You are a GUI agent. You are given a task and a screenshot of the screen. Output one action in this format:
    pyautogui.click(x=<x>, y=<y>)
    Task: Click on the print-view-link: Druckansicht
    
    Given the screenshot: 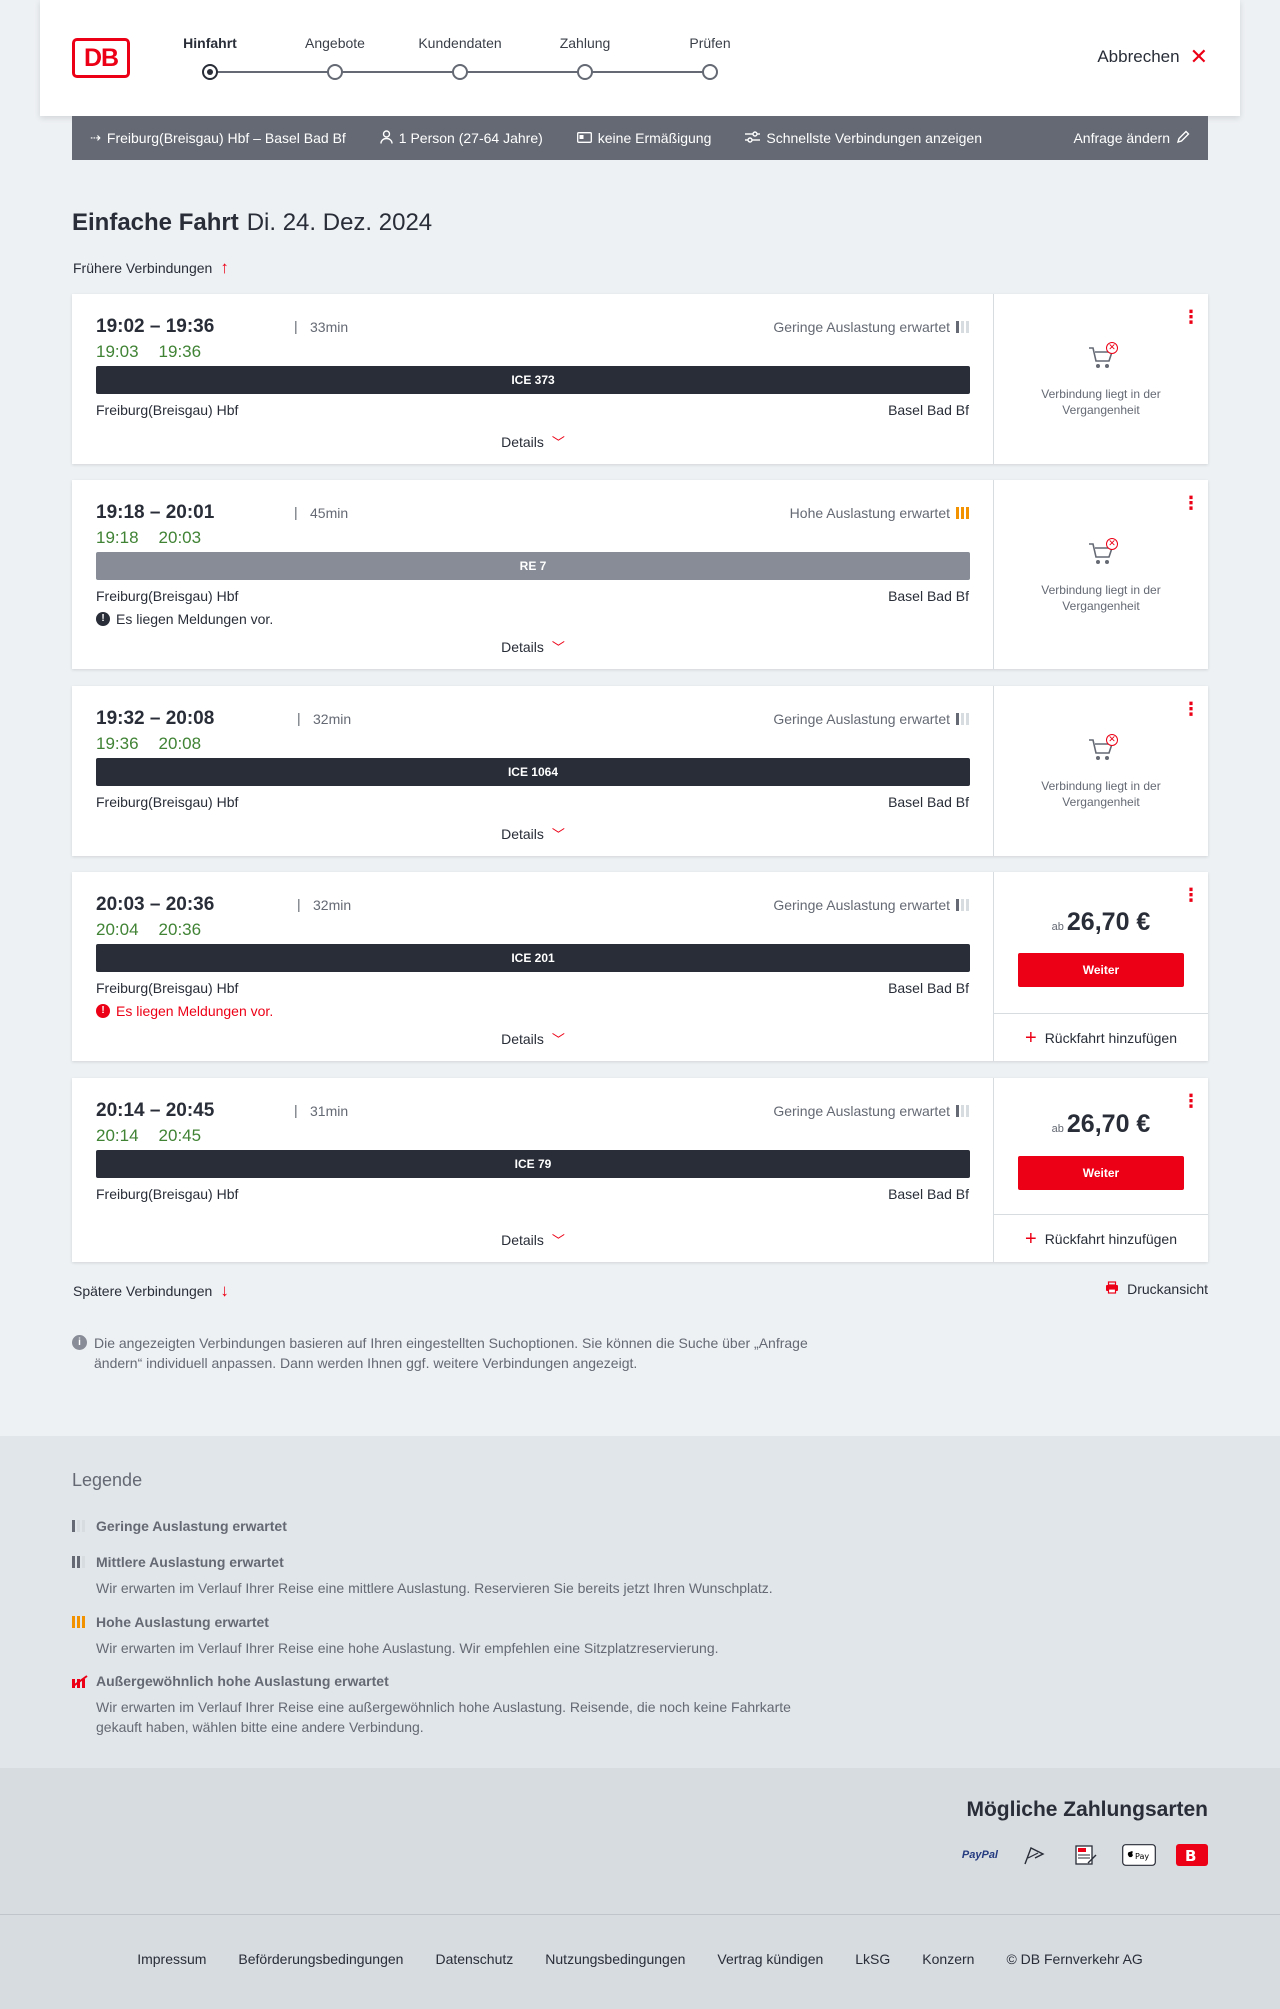 What is the action you would take?
    pyautogui.click(x=1156, y=1289)
    